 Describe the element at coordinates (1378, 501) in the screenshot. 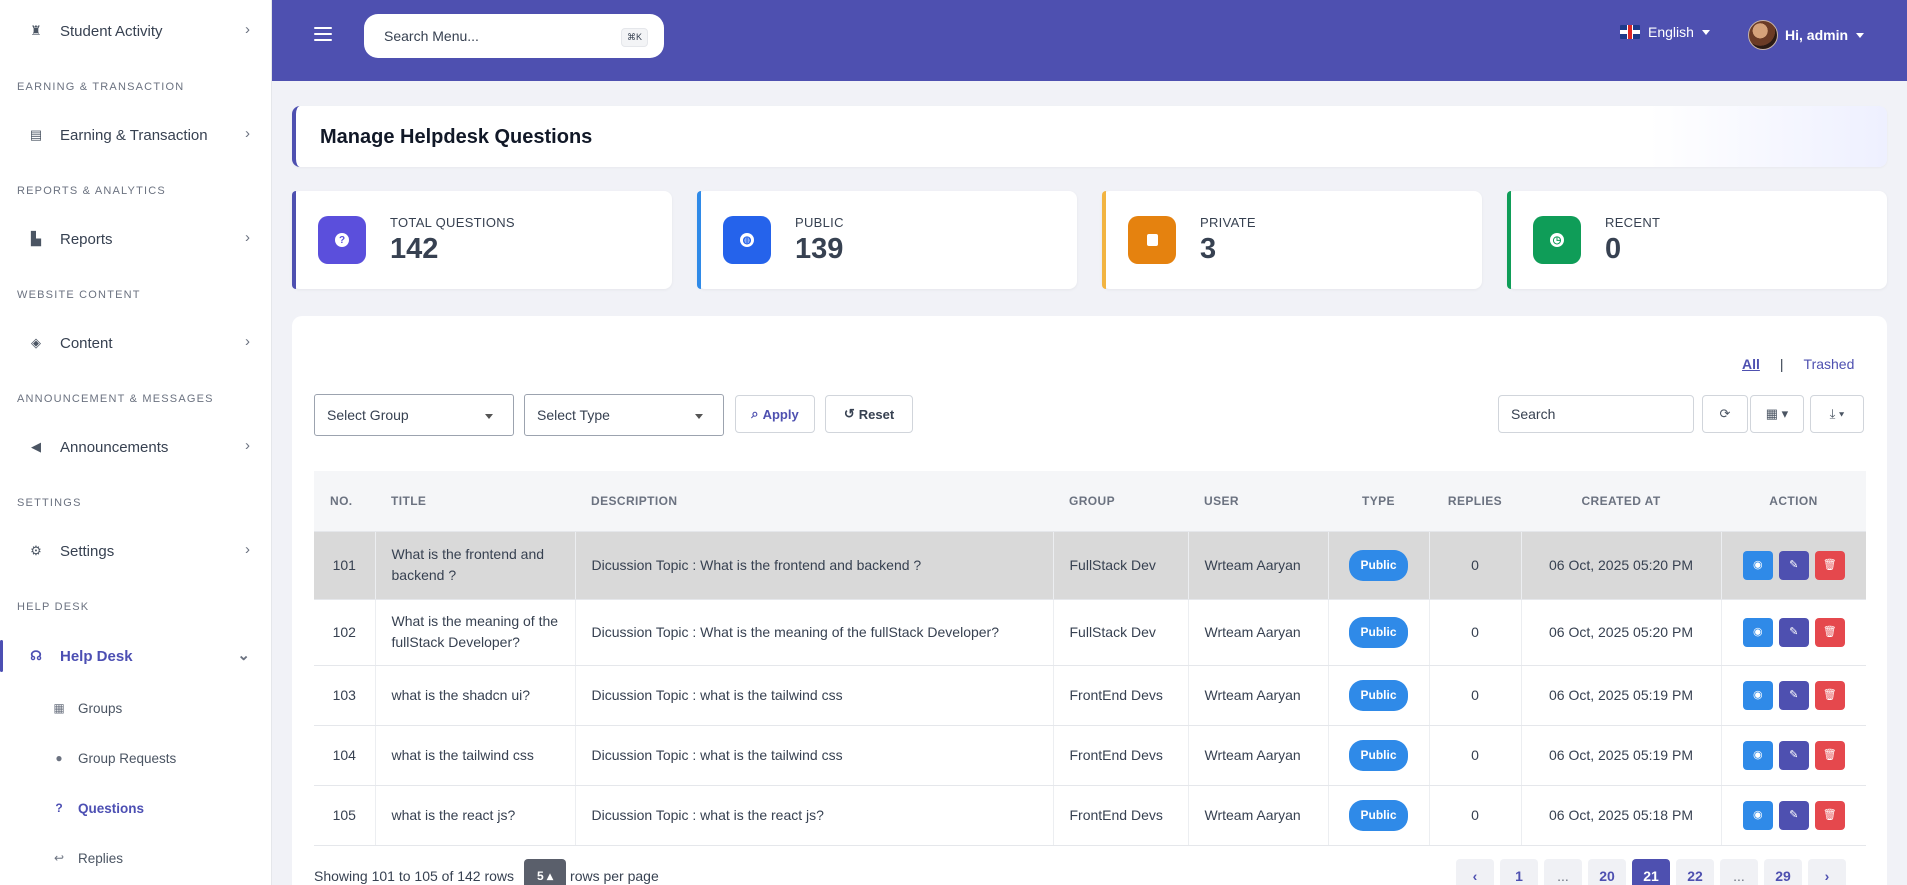

I see `col-type: TYPE` at that location.